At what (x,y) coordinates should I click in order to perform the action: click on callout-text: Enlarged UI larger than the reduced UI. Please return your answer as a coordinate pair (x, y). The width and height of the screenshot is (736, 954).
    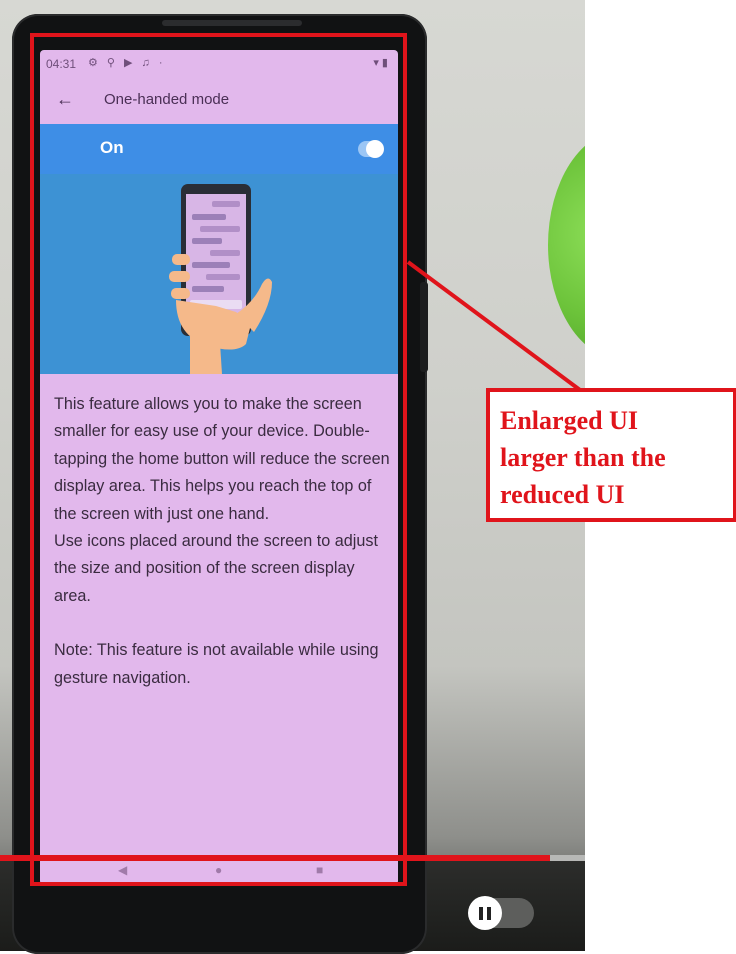
    Looking at the image, I should click on (583, 457).